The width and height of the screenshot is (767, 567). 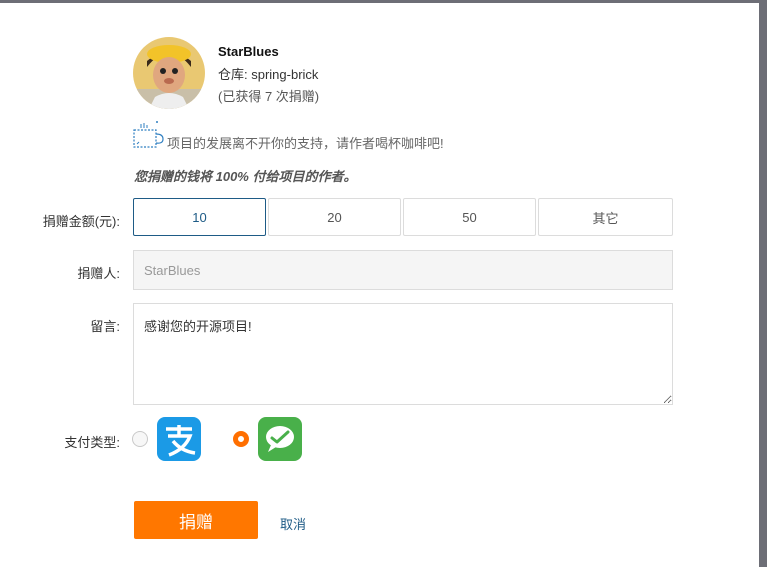 I want to click on message-textarea: 感谢您的开源项目!, so click(x=403, y=354).